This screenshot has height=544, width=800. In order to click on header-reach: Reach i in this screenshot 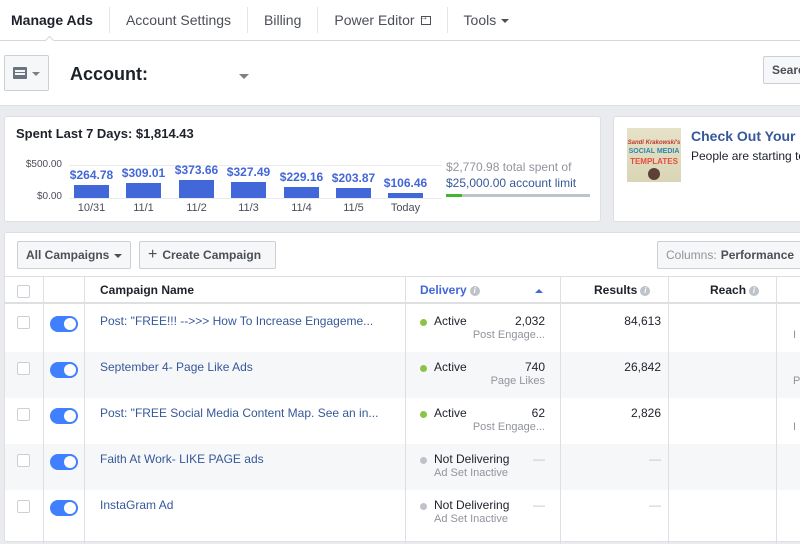, I will do `click(735, 290)`.